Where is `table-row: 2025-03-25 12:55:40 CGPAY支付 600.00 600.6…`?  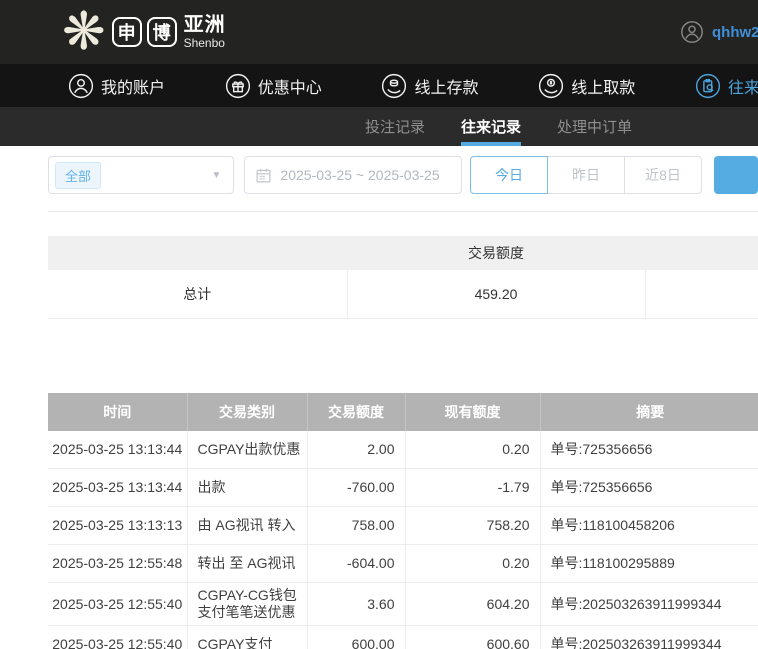 table-row: 2025-03-25 12:55:40 CGPAY支付 600.00 600.6… is located at coordinates (403, 637).